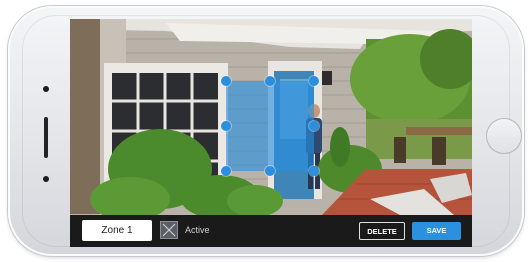  I want to click on active-label: Active, so click(197, 230).